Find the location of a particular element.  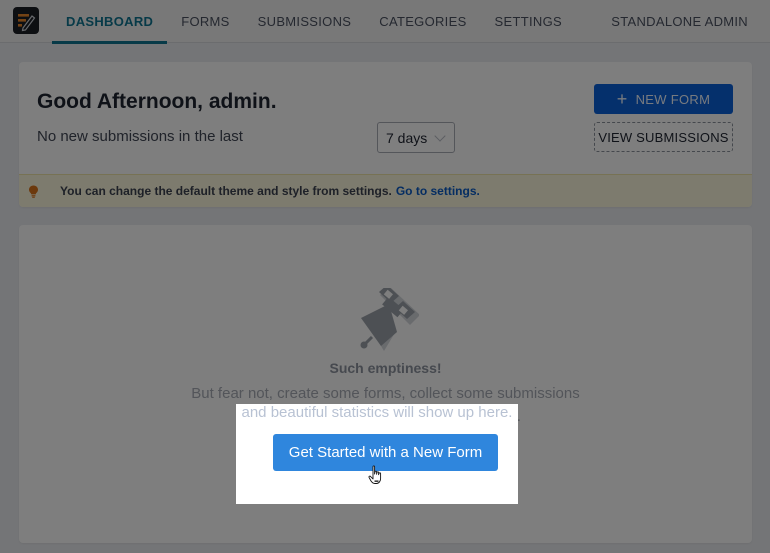

submissions-summary: No new submissions in the last is located at coordinates (140, 136).